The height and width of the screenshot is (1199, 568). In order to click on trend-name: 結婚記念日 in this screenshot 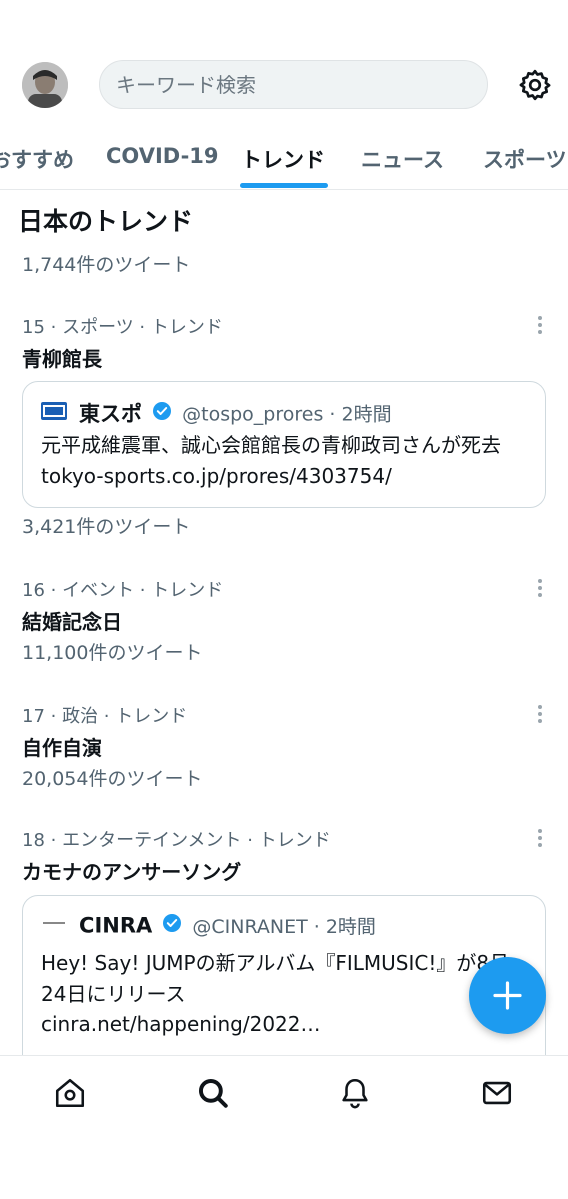, I will do `click(72, 622)`.